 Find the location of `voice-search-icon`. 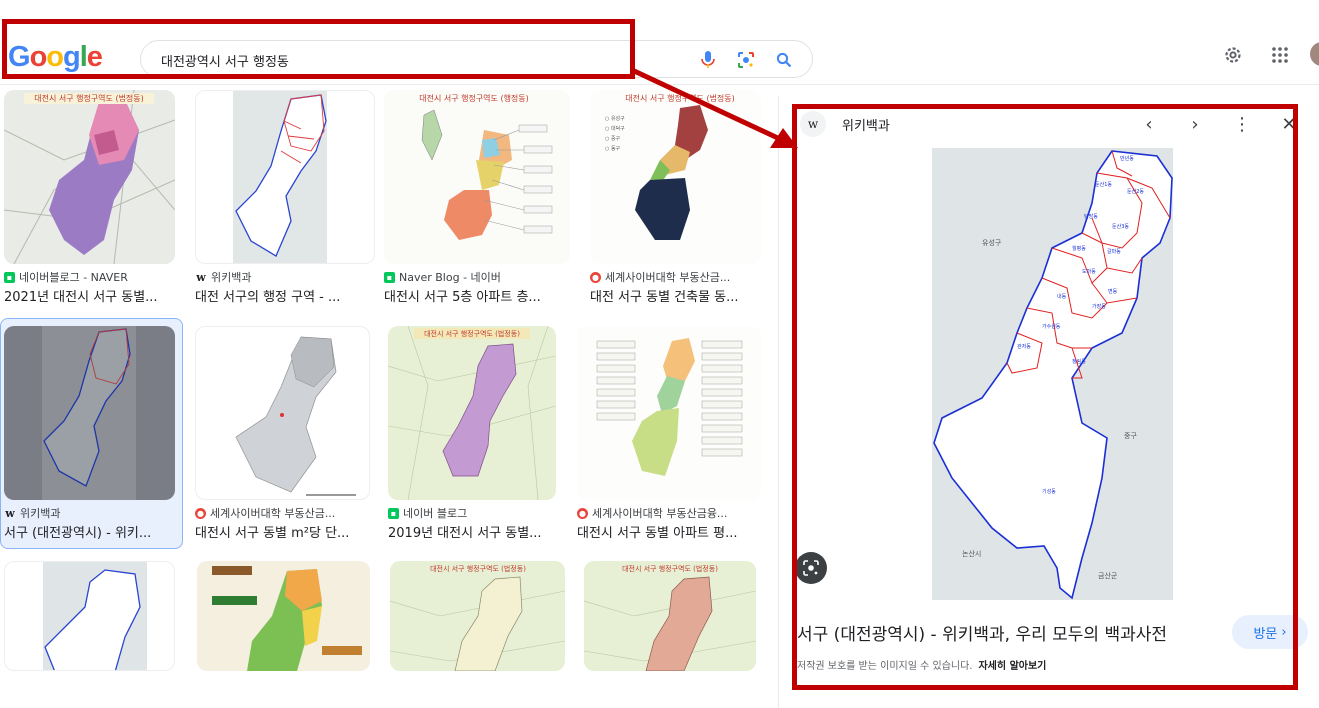

voice-search-icon is located at coordinates (708, 60).